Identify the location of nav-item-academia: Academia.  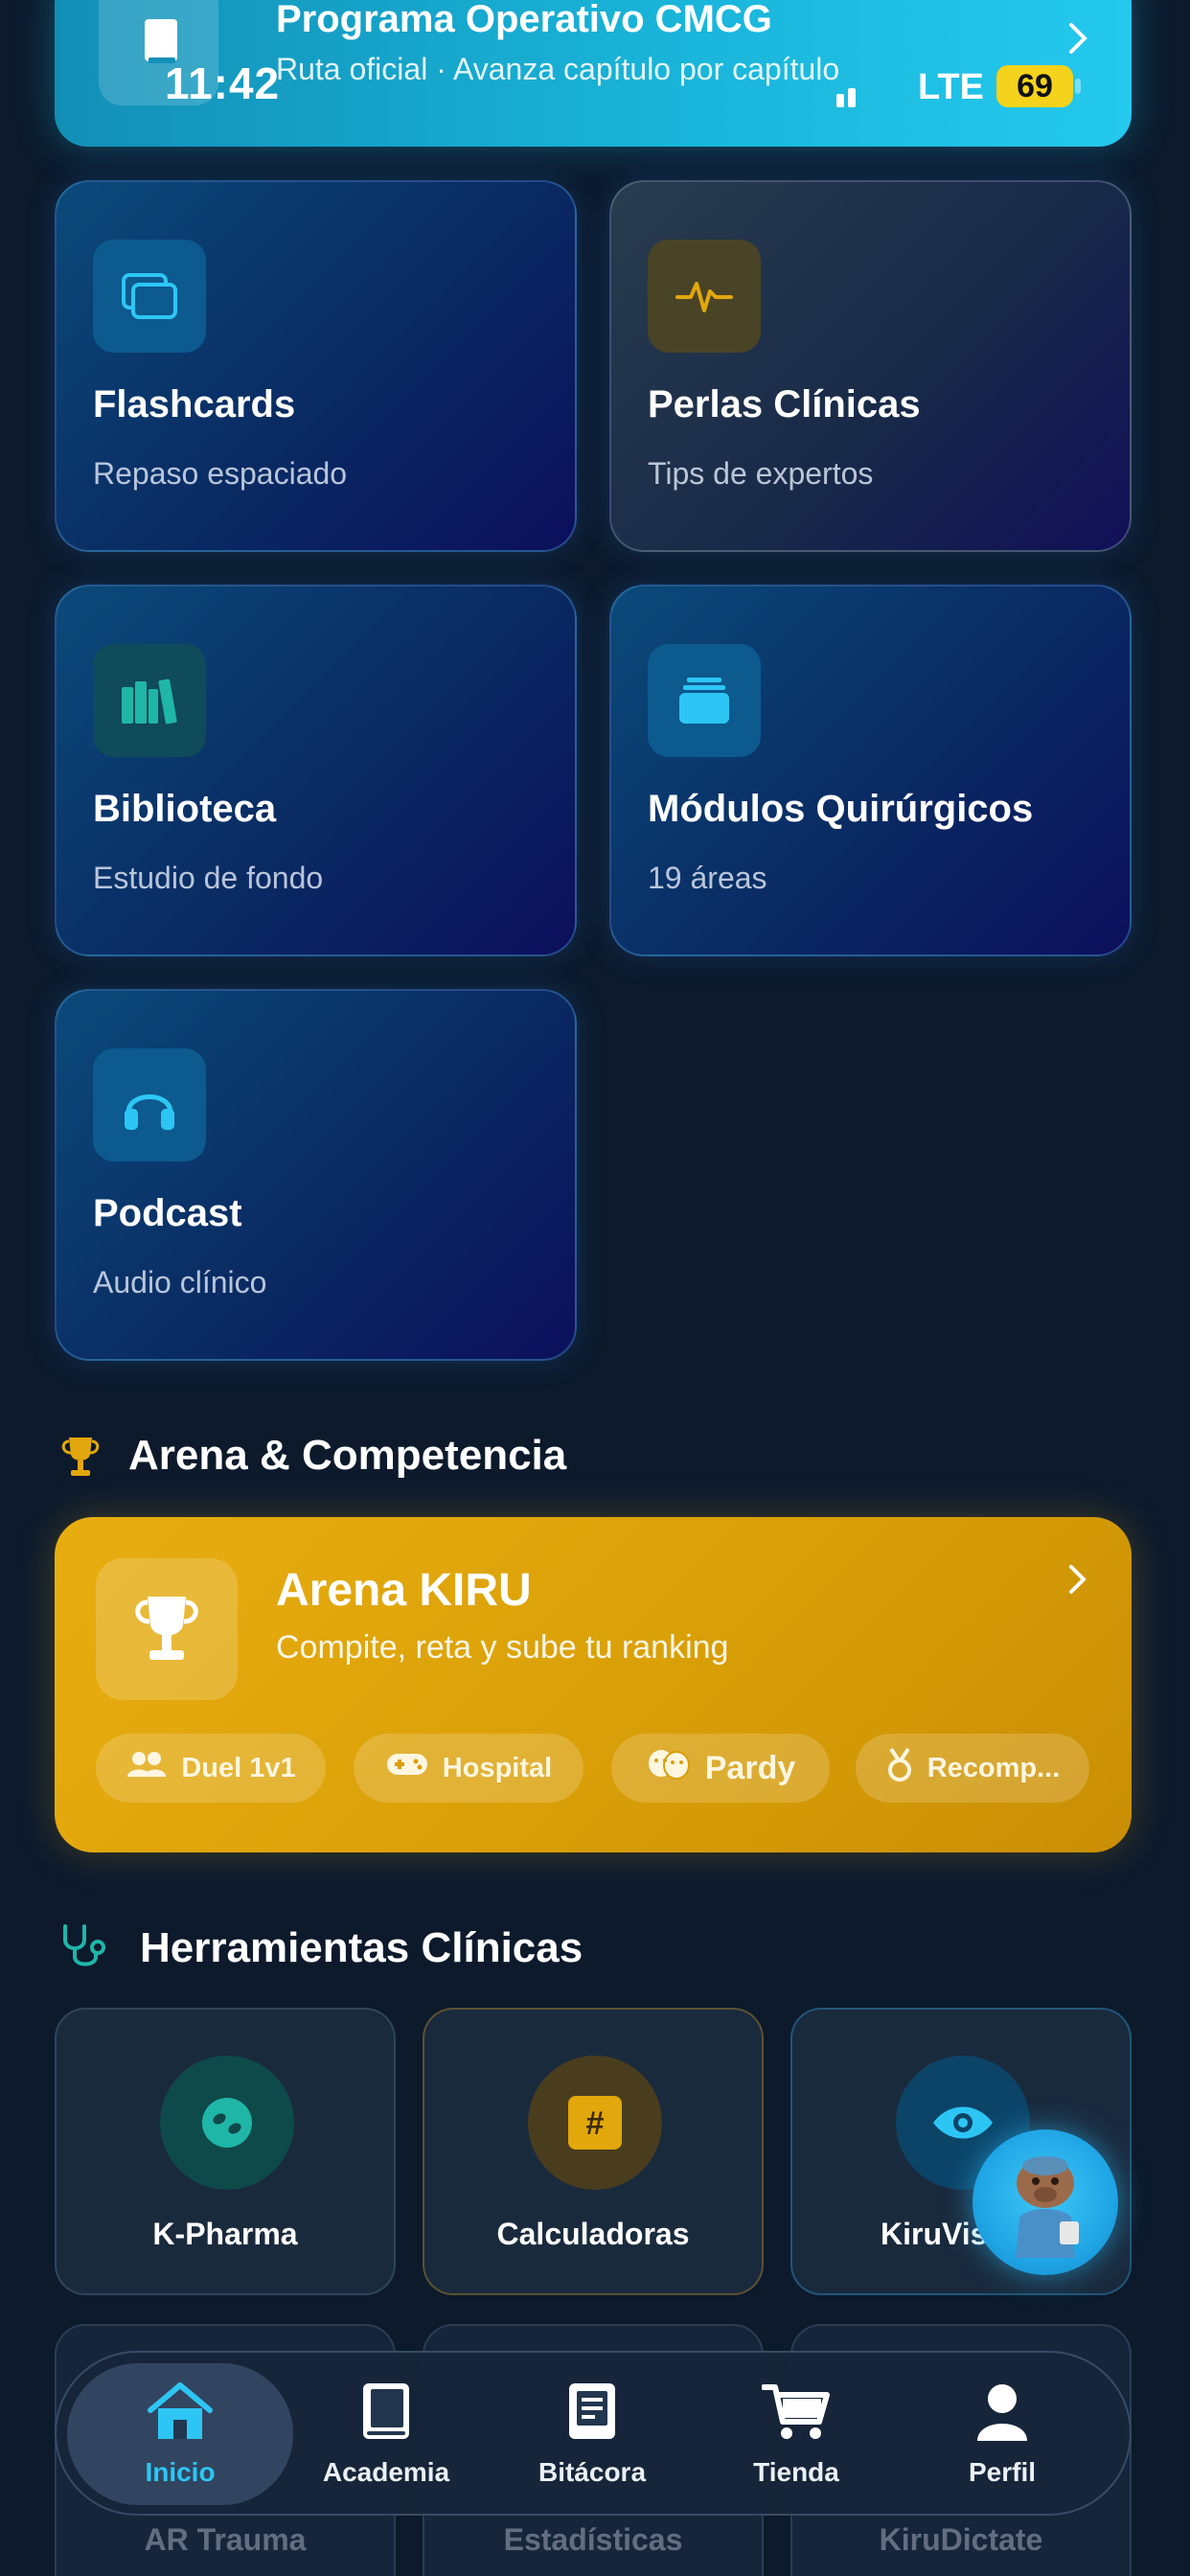
(386, 2434).